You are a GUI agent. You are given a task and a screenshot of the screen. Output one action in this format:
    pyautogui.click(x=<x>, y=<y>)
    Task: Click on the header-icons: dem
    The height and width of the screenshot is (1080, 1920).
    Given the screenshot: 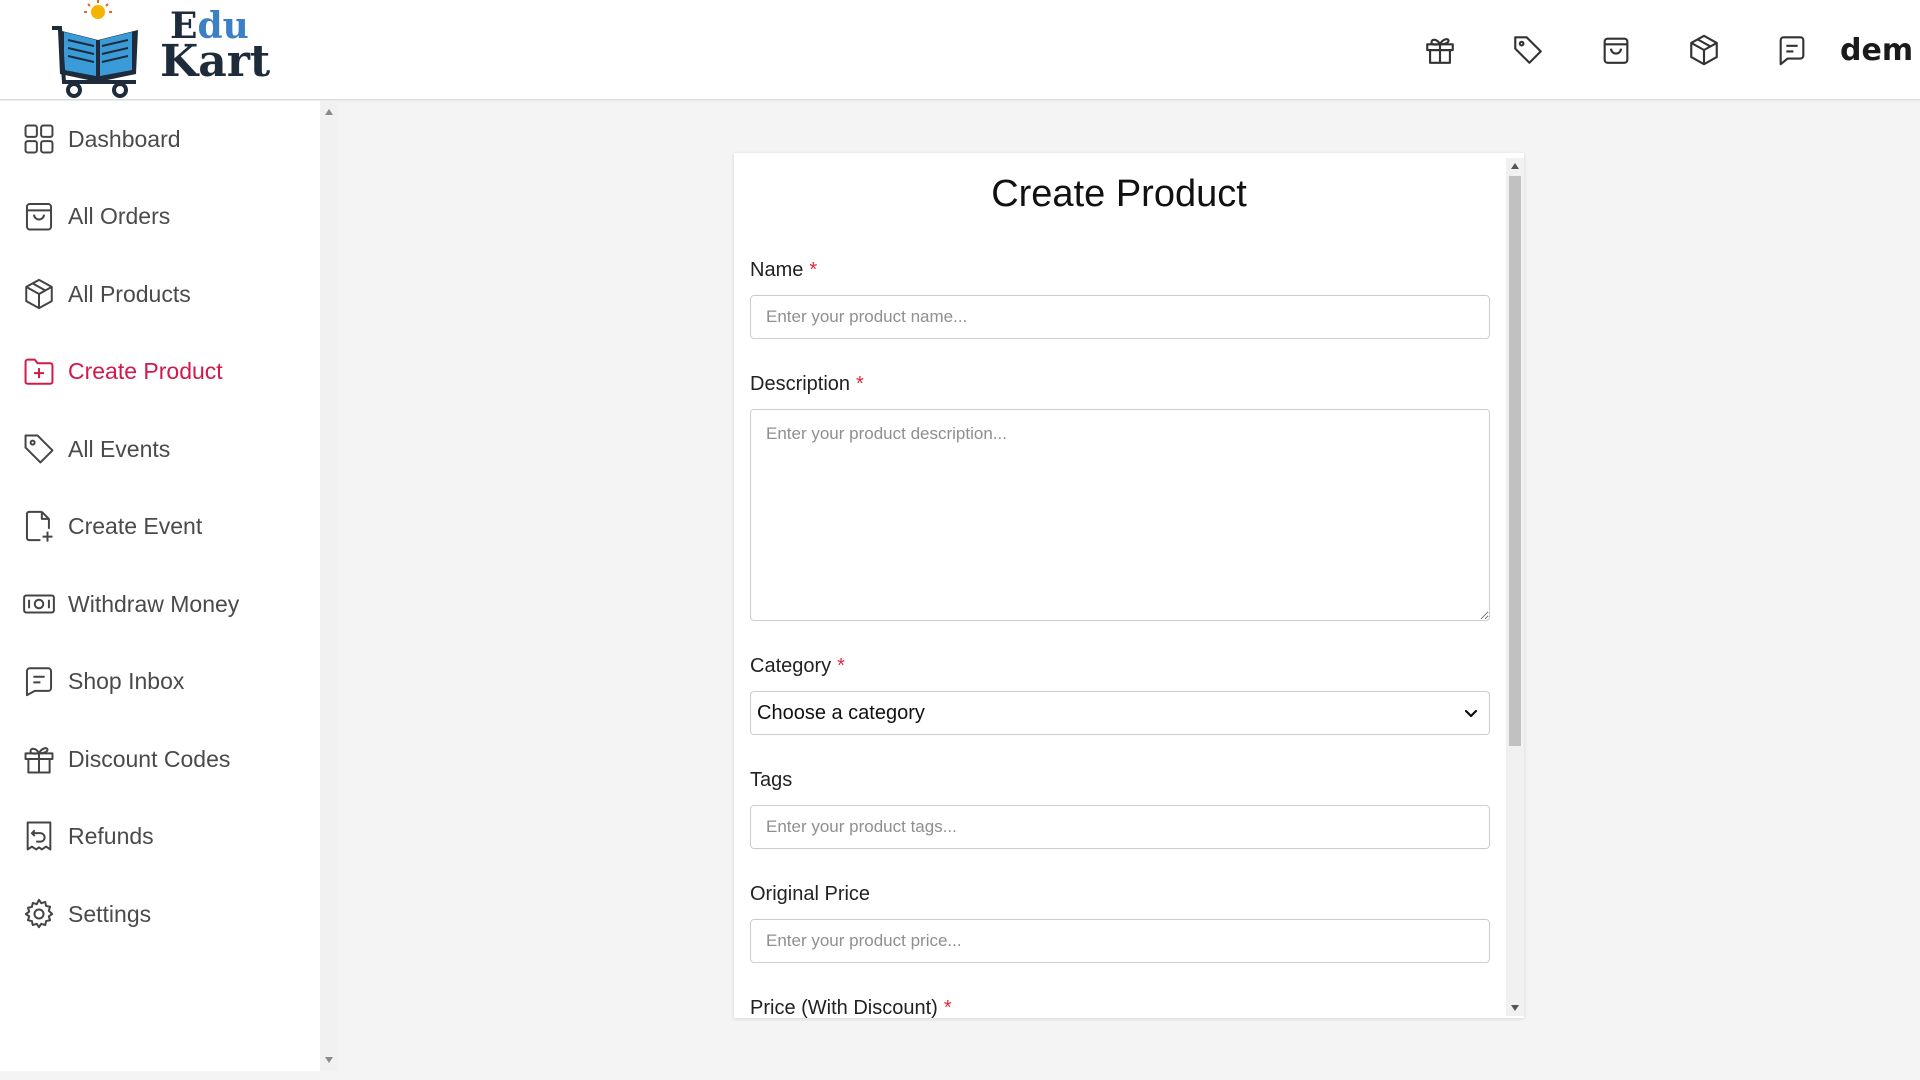 What is the action you would take?
    pyautogui.click(x=1658, y=50)
    